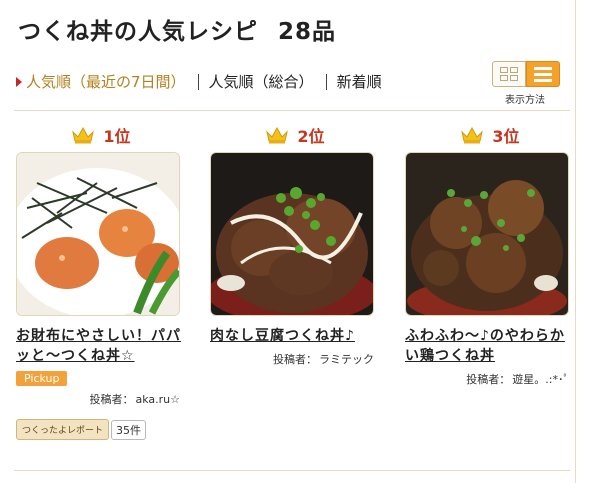 This screenshot has height=483, width=600. I want to click on rank-text: 1位, so click(117, 136).